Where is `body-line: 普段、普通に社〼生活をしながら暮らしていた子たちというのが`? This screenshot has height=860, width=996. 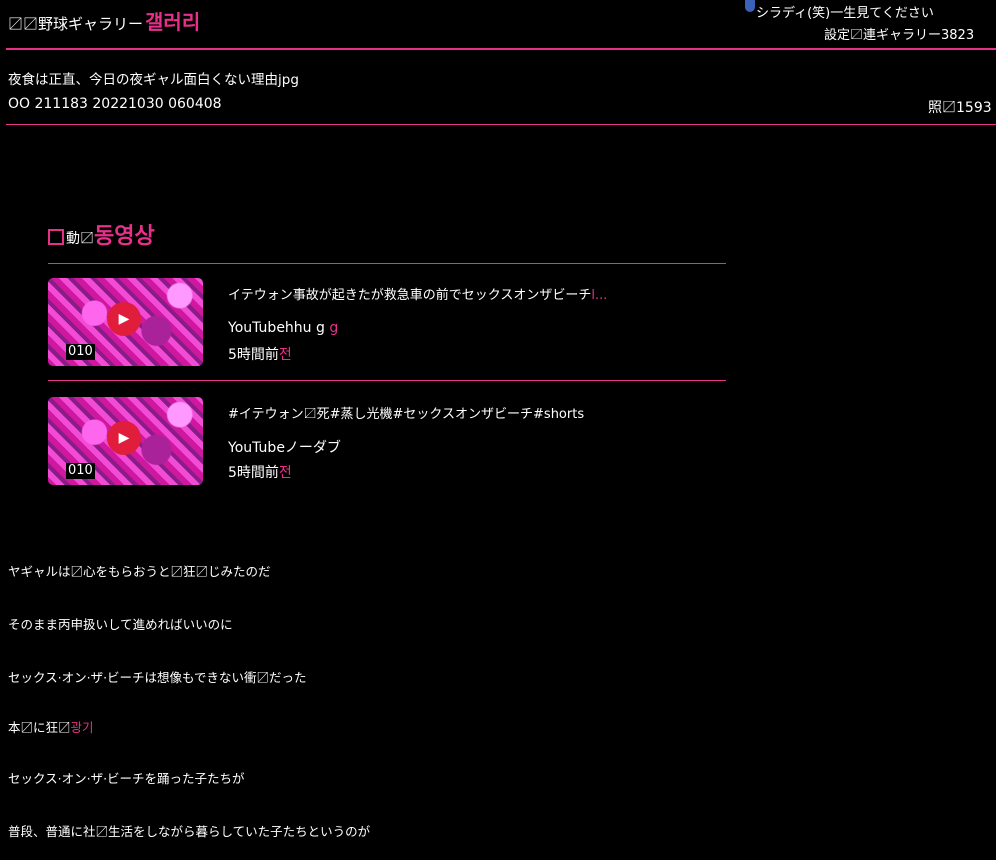
body-line: 普段、普通に社〼生活をしながら暮らしていた子たちというのが is located at coordinates (189, 831).